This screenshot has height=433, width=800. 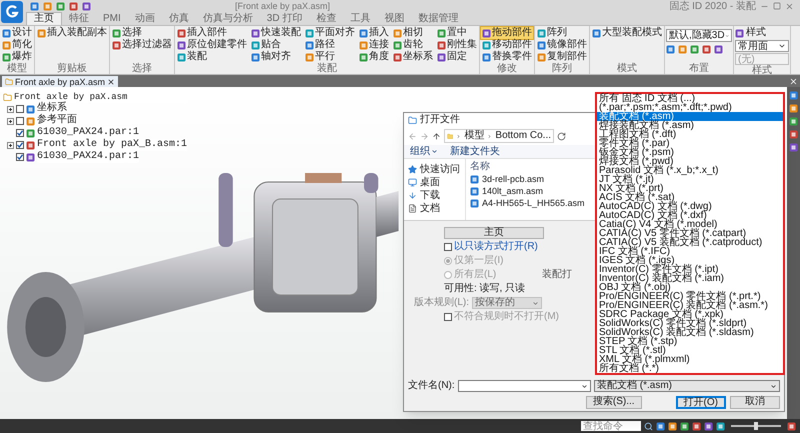 I want to click on ribbon-button: 路径, so click(x=330, y=45).